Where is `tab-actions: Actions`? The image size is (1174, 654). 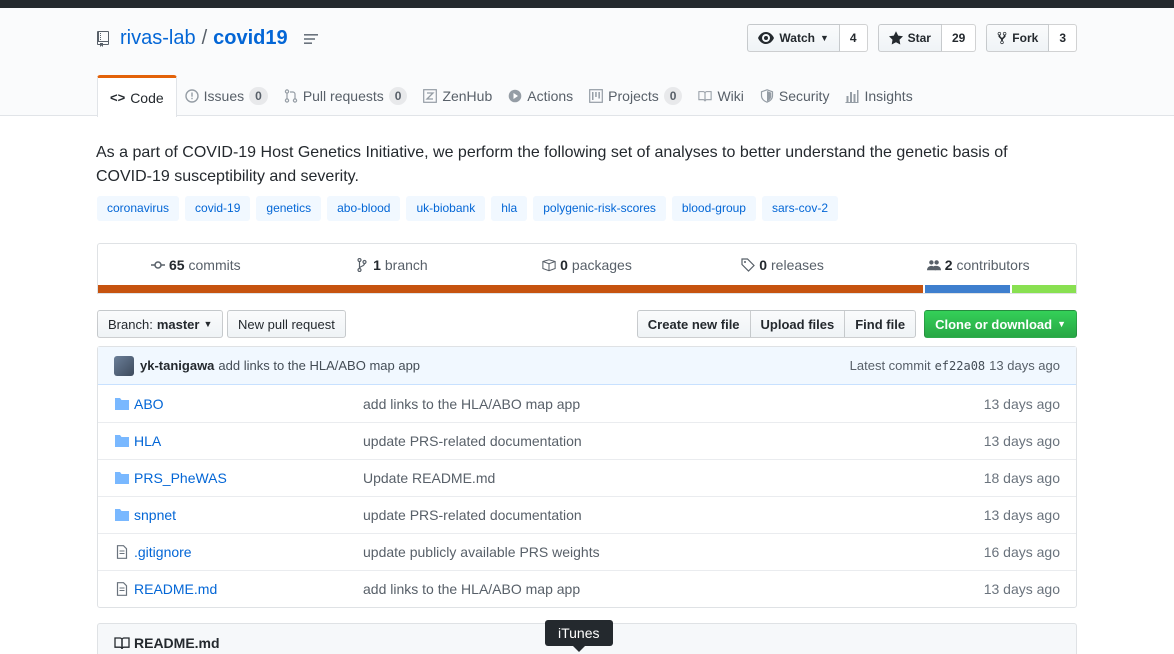 tab-actions: Actions is located at coordinates (540, 95).